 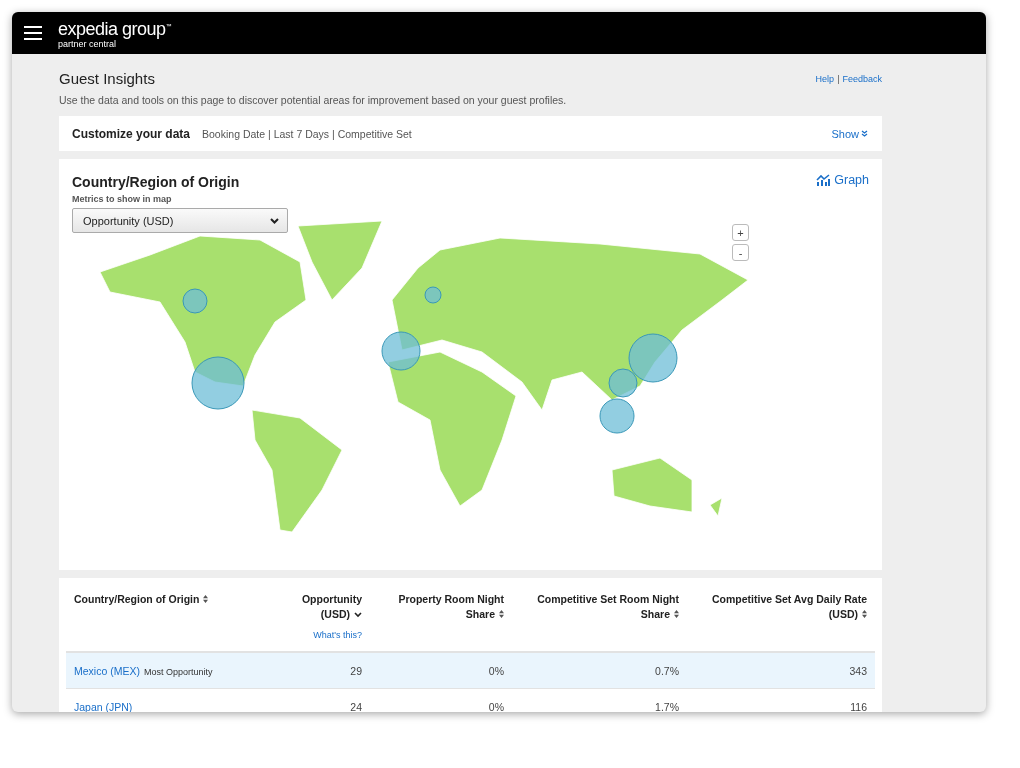 What do you see at coordinates (356, 670) in the screenshot?
I see `table-cell: 29` at bounding box center [356, 670].